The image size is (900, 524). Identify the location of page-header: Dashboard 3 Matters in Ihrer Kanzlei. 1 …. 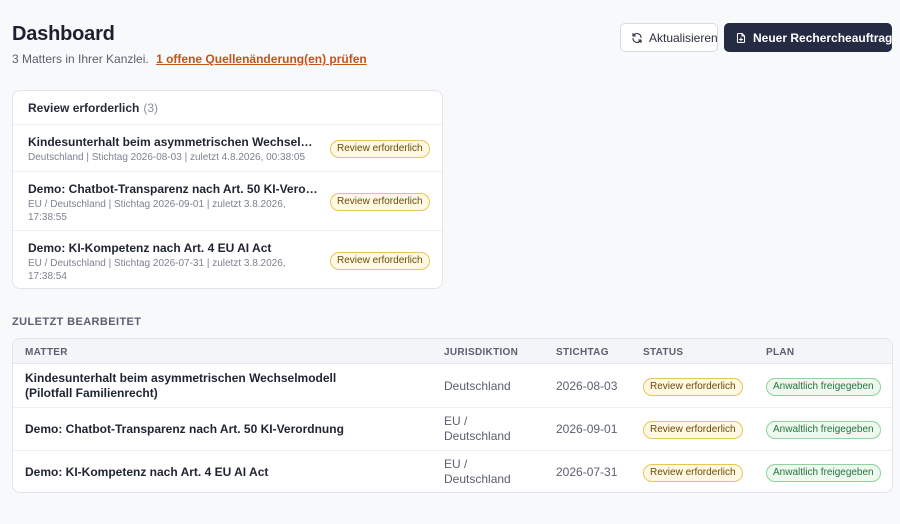
(452, 47).